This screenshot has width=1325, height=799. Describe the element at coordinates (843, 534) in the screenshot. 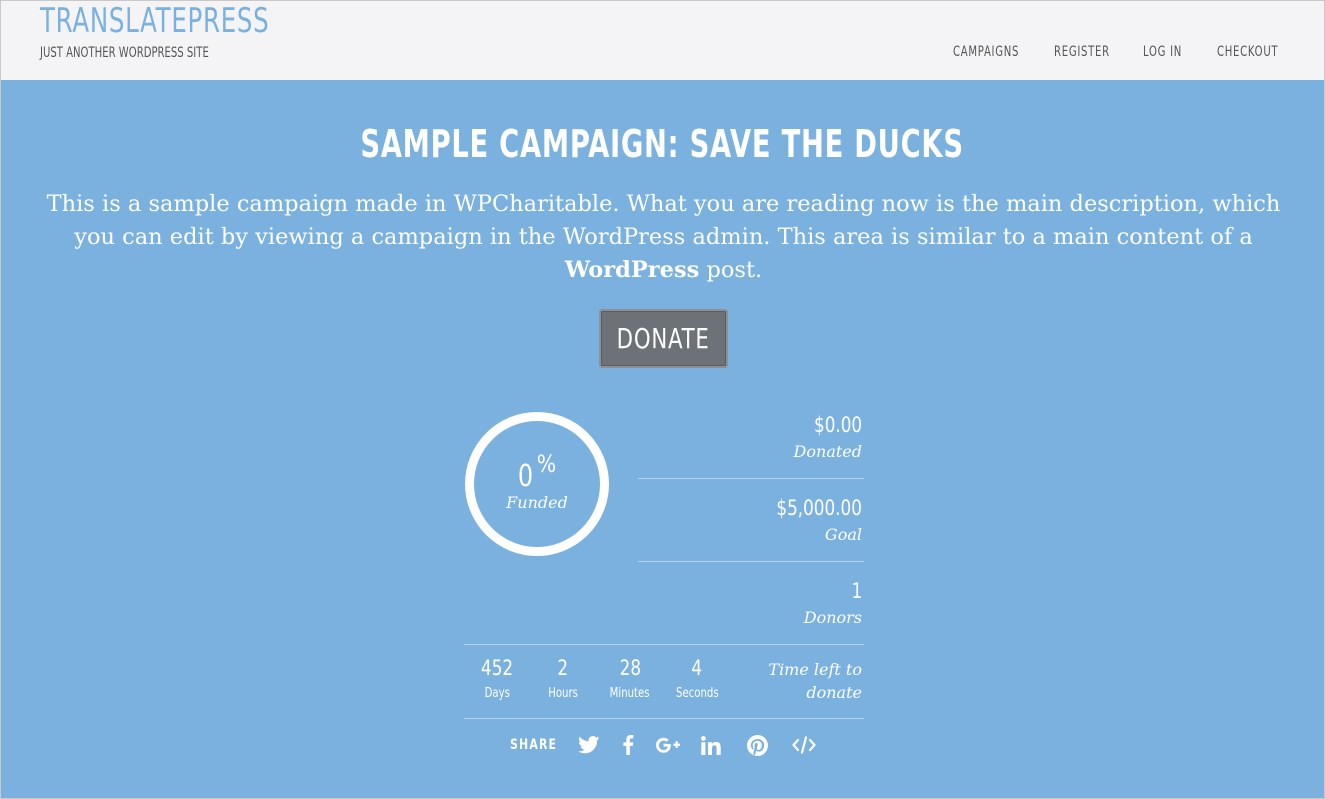

I see `goal-label: Goal` at that location.